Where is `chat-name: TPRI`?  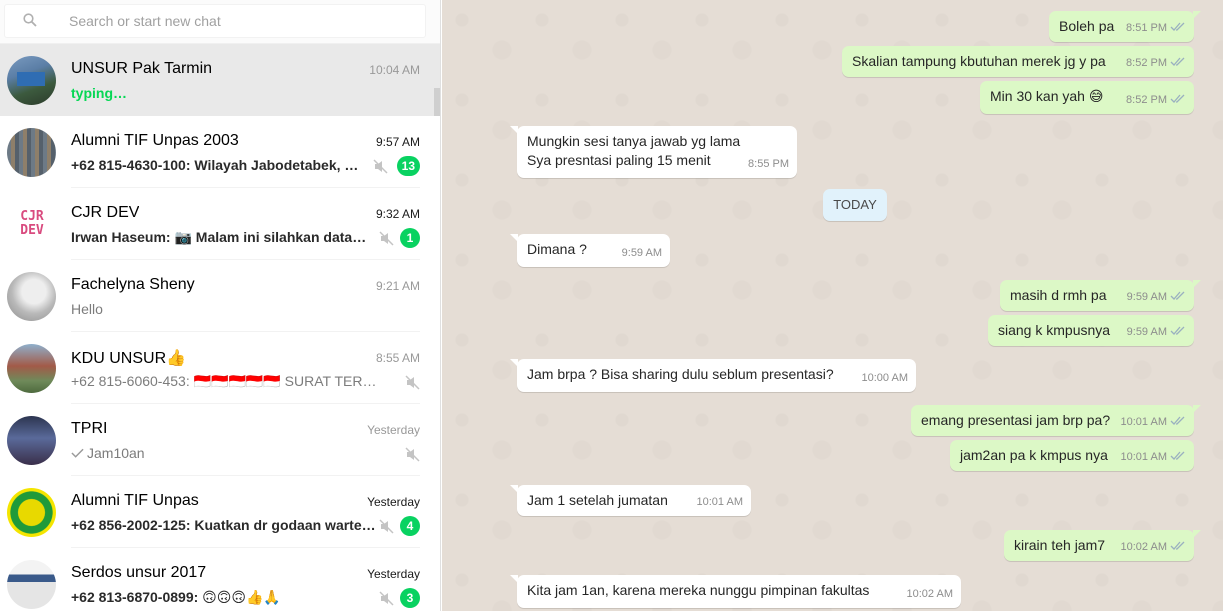
chat-name: TPRI is located at coordinates (89, 428).